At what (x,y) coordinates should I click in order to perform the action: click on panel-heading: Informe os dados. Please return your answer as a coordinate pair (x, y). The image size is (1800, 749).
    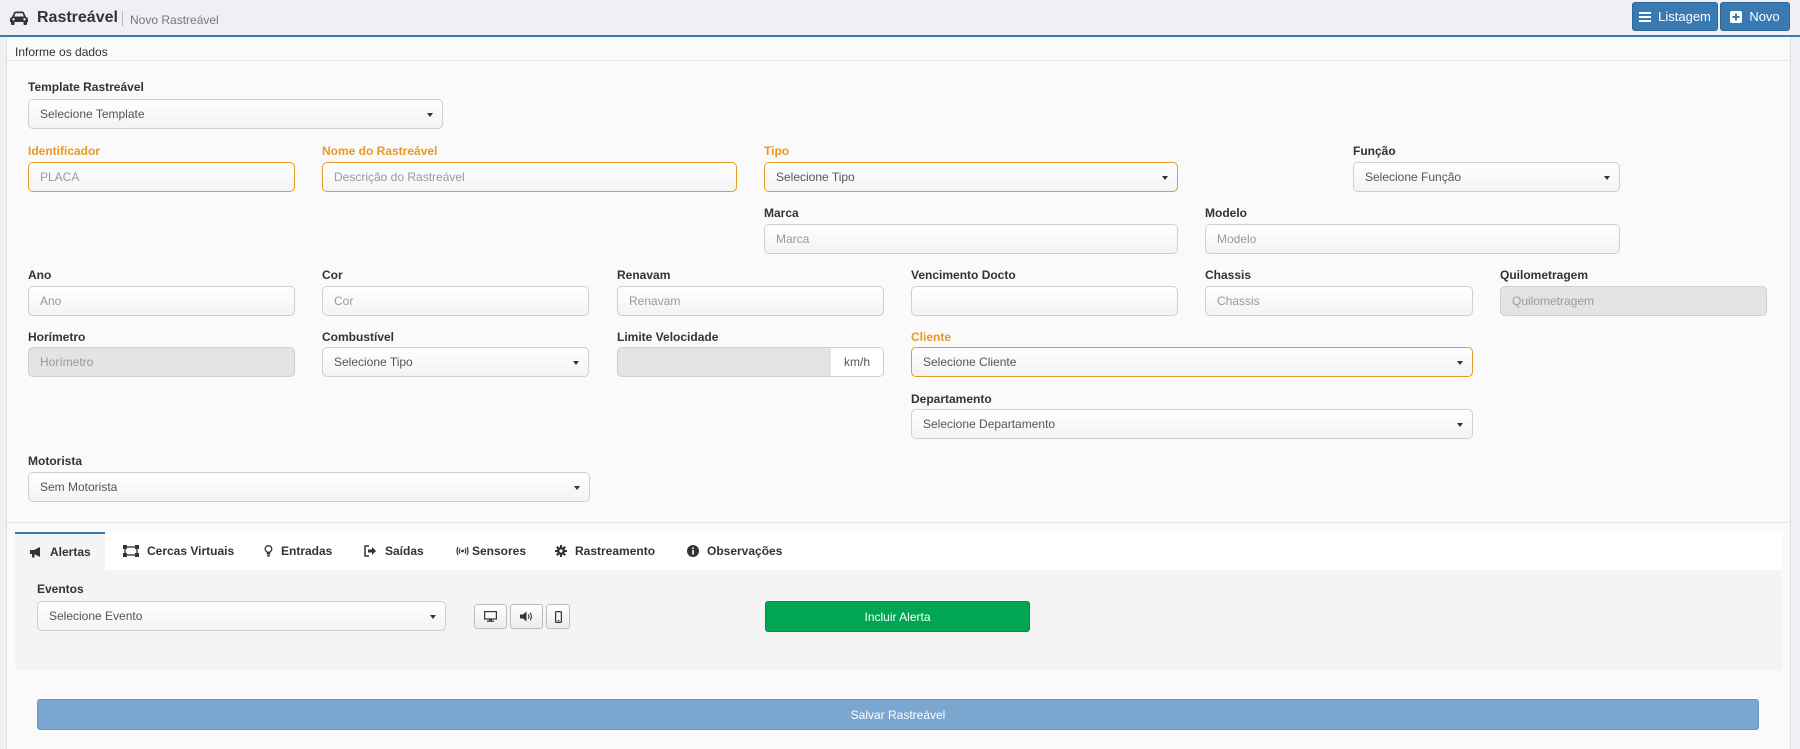
    Looking at the image, I should click on (61, 52).